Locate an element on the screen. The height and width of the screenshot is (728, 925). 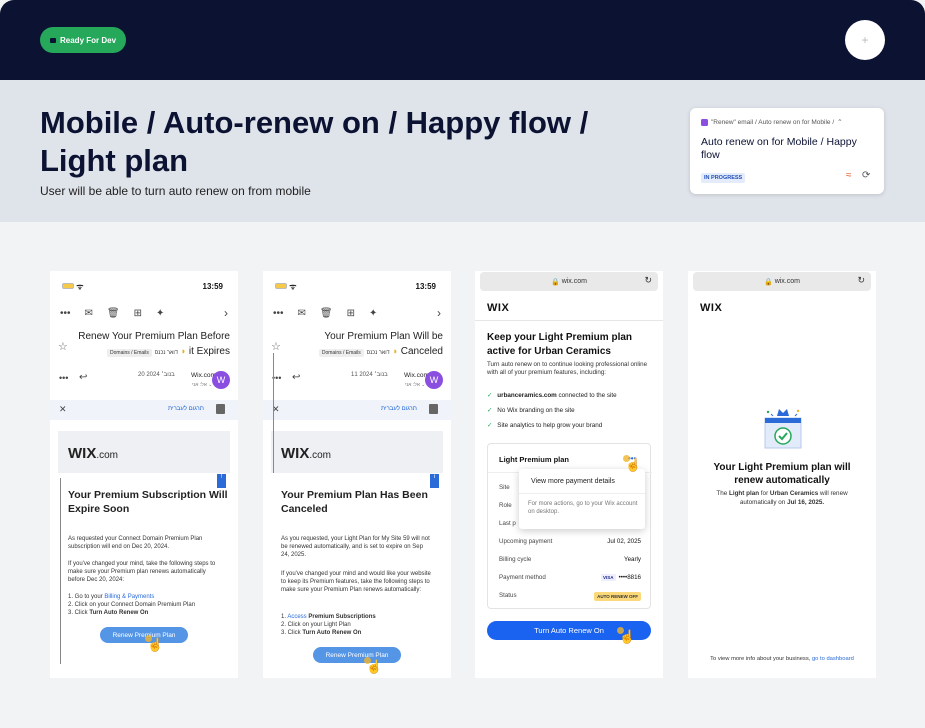
visa-icon: VISA is located at coordinates (608, 577).